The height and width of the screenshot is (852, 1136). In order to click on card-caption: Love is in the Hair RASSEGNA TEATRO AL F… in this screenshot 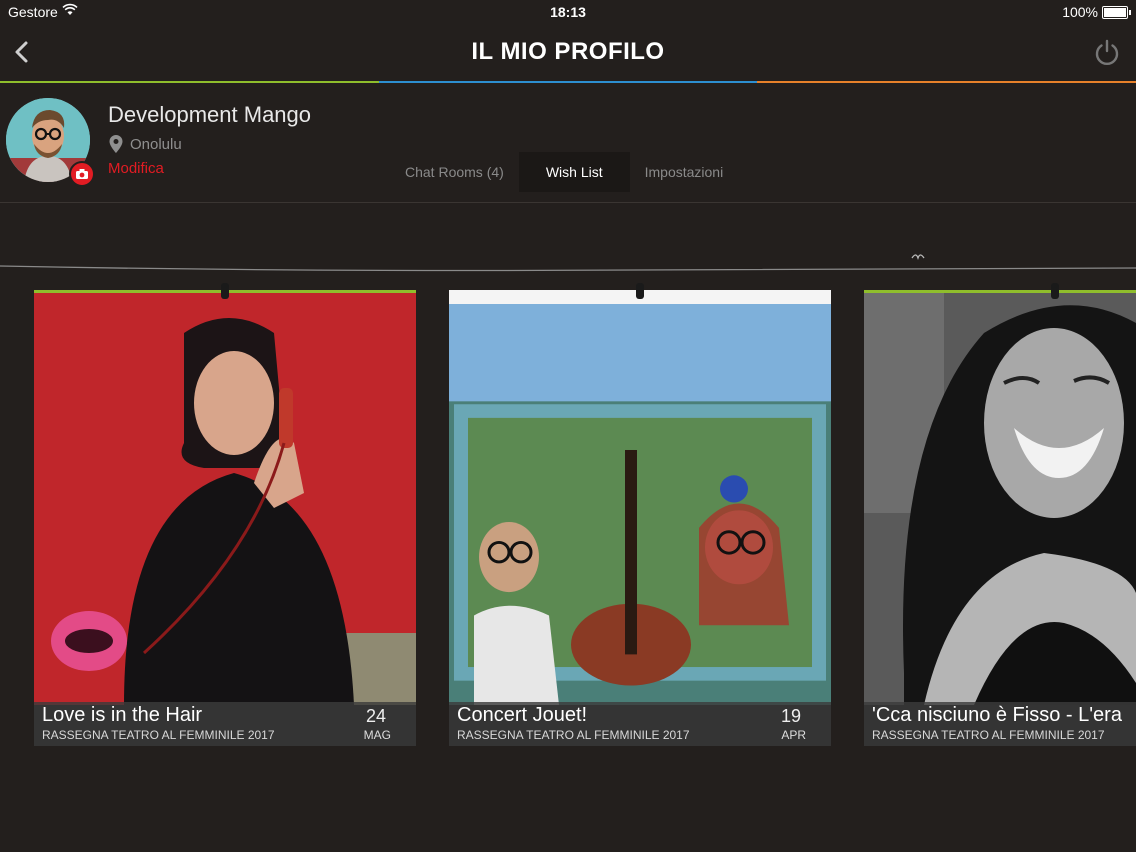, I will do `click(225, 724)`.